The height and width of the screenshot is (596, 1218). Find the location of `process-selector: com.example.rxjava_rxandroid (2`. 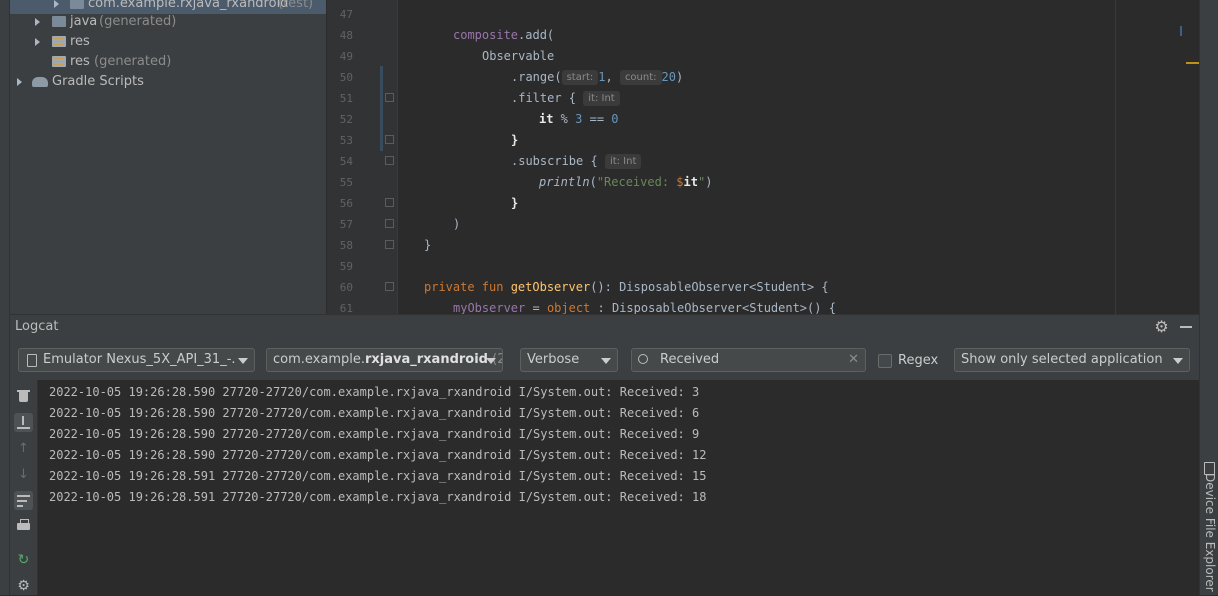

process-selector: com.example.rxjava_rxandroid (2 is located at coordinates (384, 360).